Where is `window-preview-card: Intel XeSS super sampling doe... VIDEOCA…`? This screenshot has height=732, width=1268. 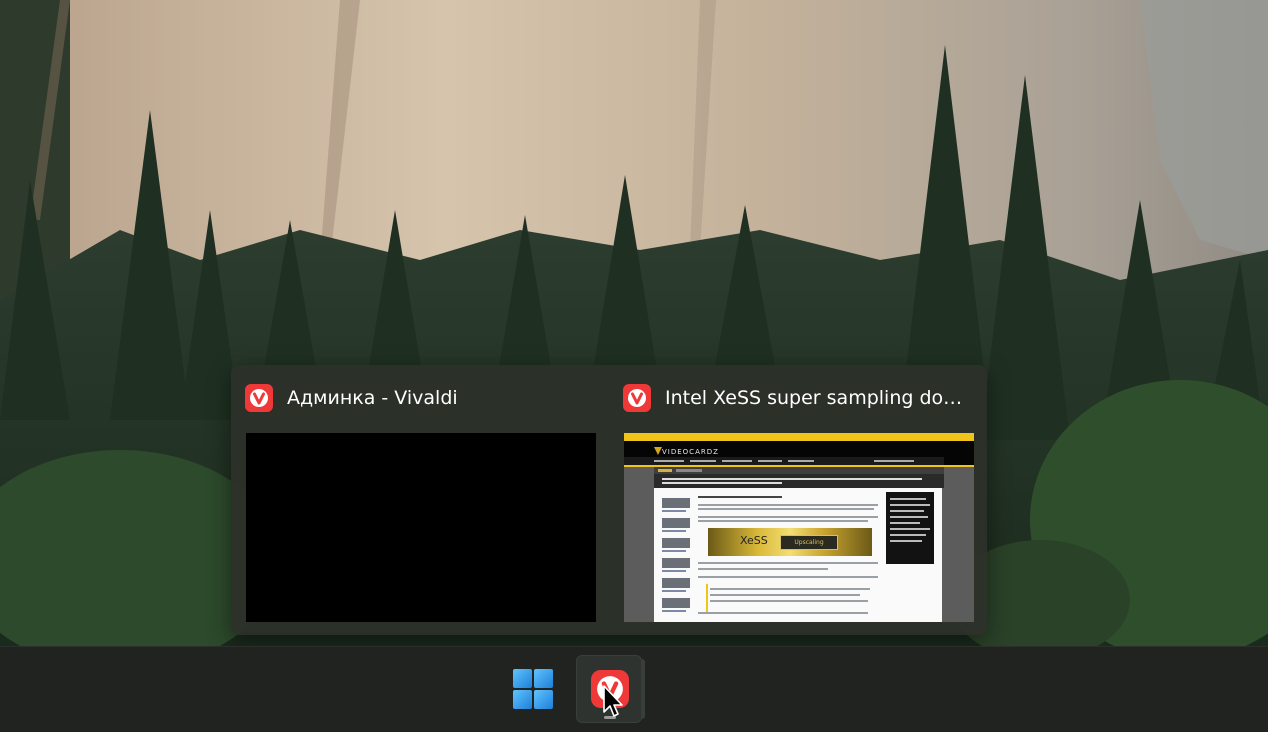 window-preview-card: Intel XeSS super sampling doe... VIDEOCA… is located at coordinates (799, 500).